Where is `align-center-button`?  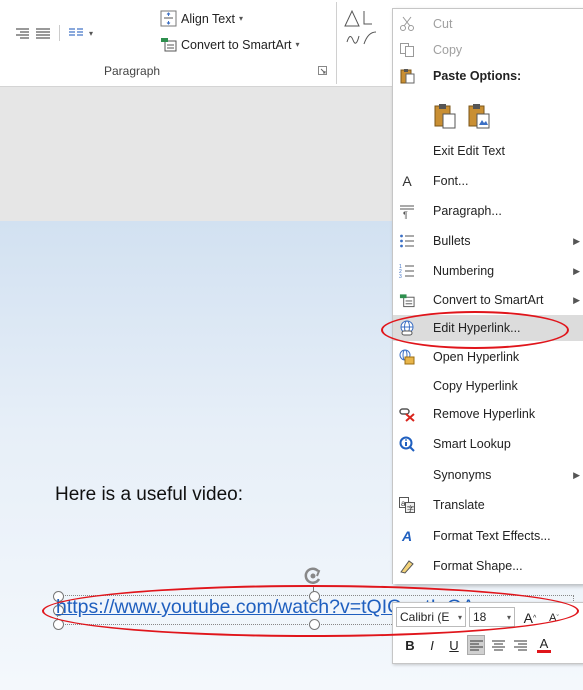
align-center-button is located at coordinates (498, 645).